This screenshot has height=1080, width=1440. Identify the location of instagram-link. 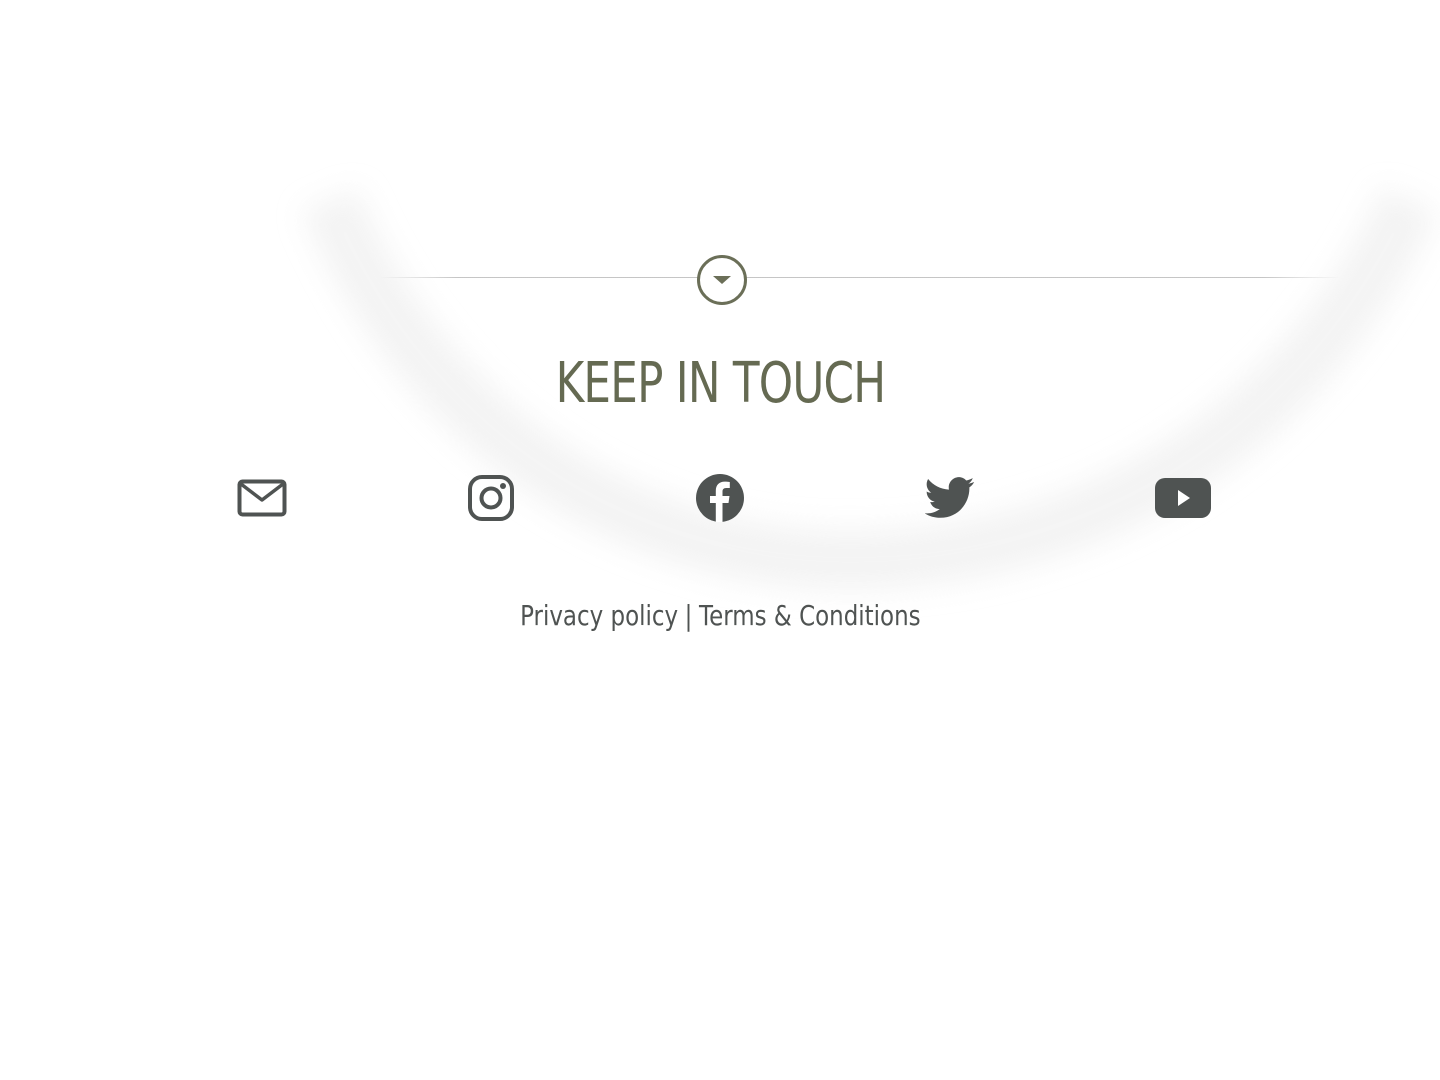
(491, 498).